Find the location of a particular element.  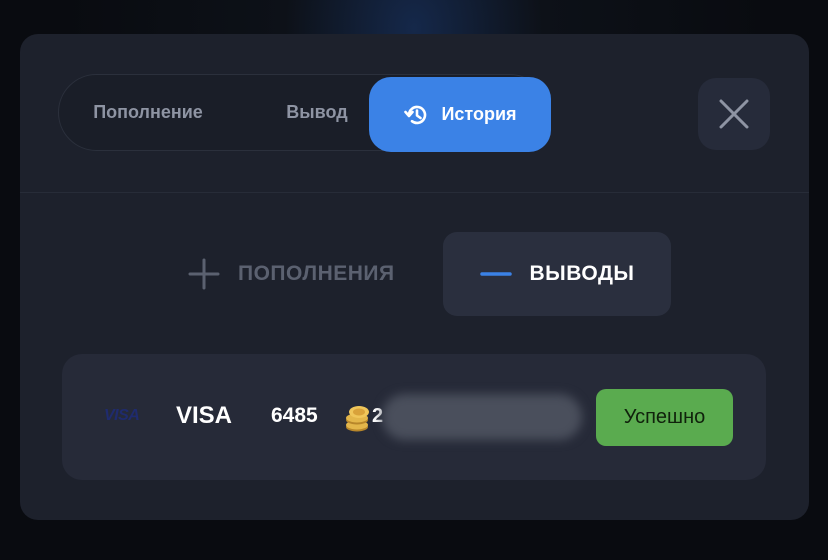

tab-deposit: Пополнение is located at coordinates (148, 112).